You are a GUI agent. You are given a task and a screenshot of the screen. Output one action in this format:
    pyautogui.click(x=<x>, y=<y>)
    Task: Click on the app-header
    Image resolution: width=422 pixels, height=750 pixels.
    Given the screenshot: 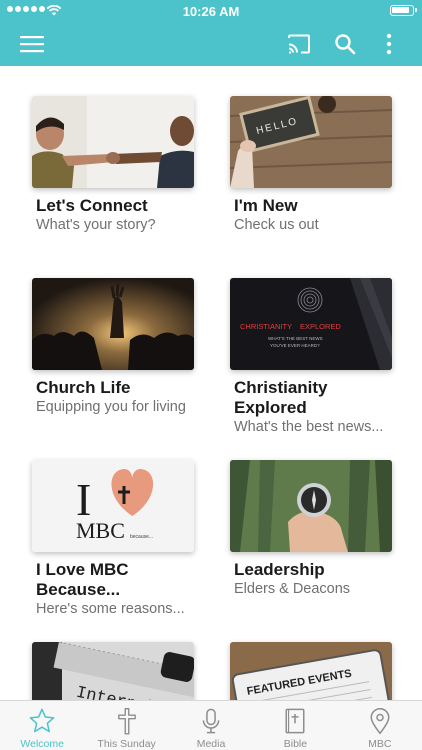 What is the action you would take?
    pyautogui.click(x=211, y=44)
    